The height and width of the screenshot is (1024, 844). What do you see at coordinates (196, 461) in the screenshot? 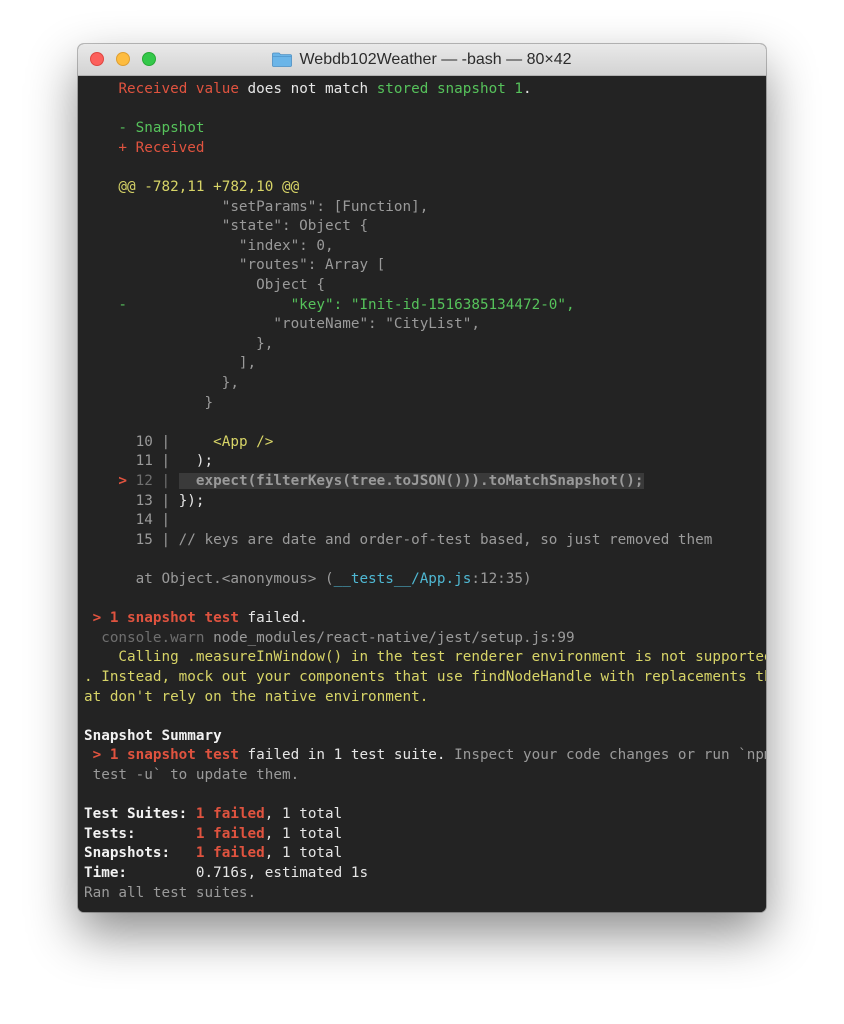
I see `terminal-text: );` at bounding box center [196, 461].